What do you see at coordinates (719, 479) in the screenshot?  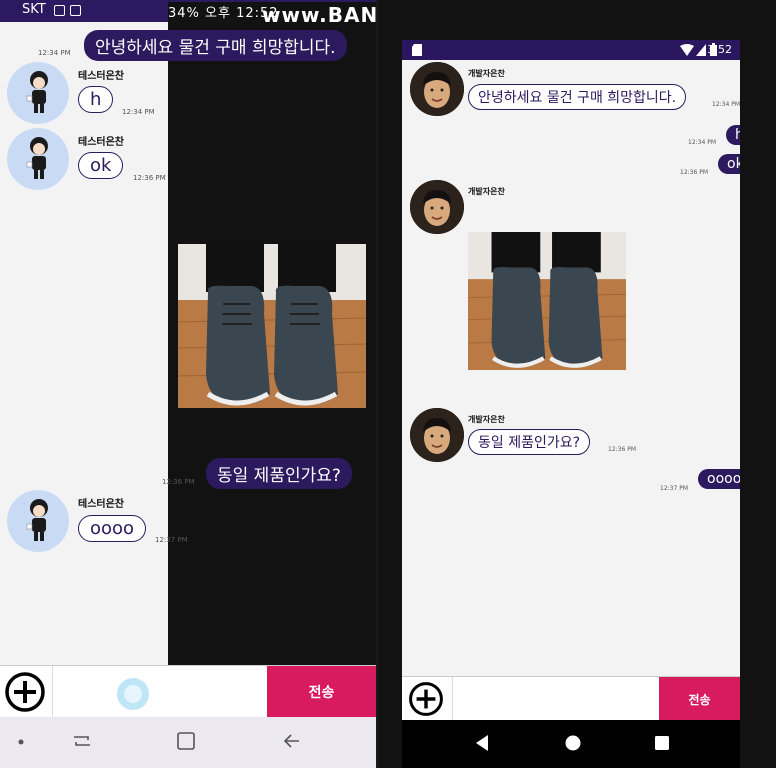 I see `message-bubble-sent: oooo` at bounding box center [719, 479].